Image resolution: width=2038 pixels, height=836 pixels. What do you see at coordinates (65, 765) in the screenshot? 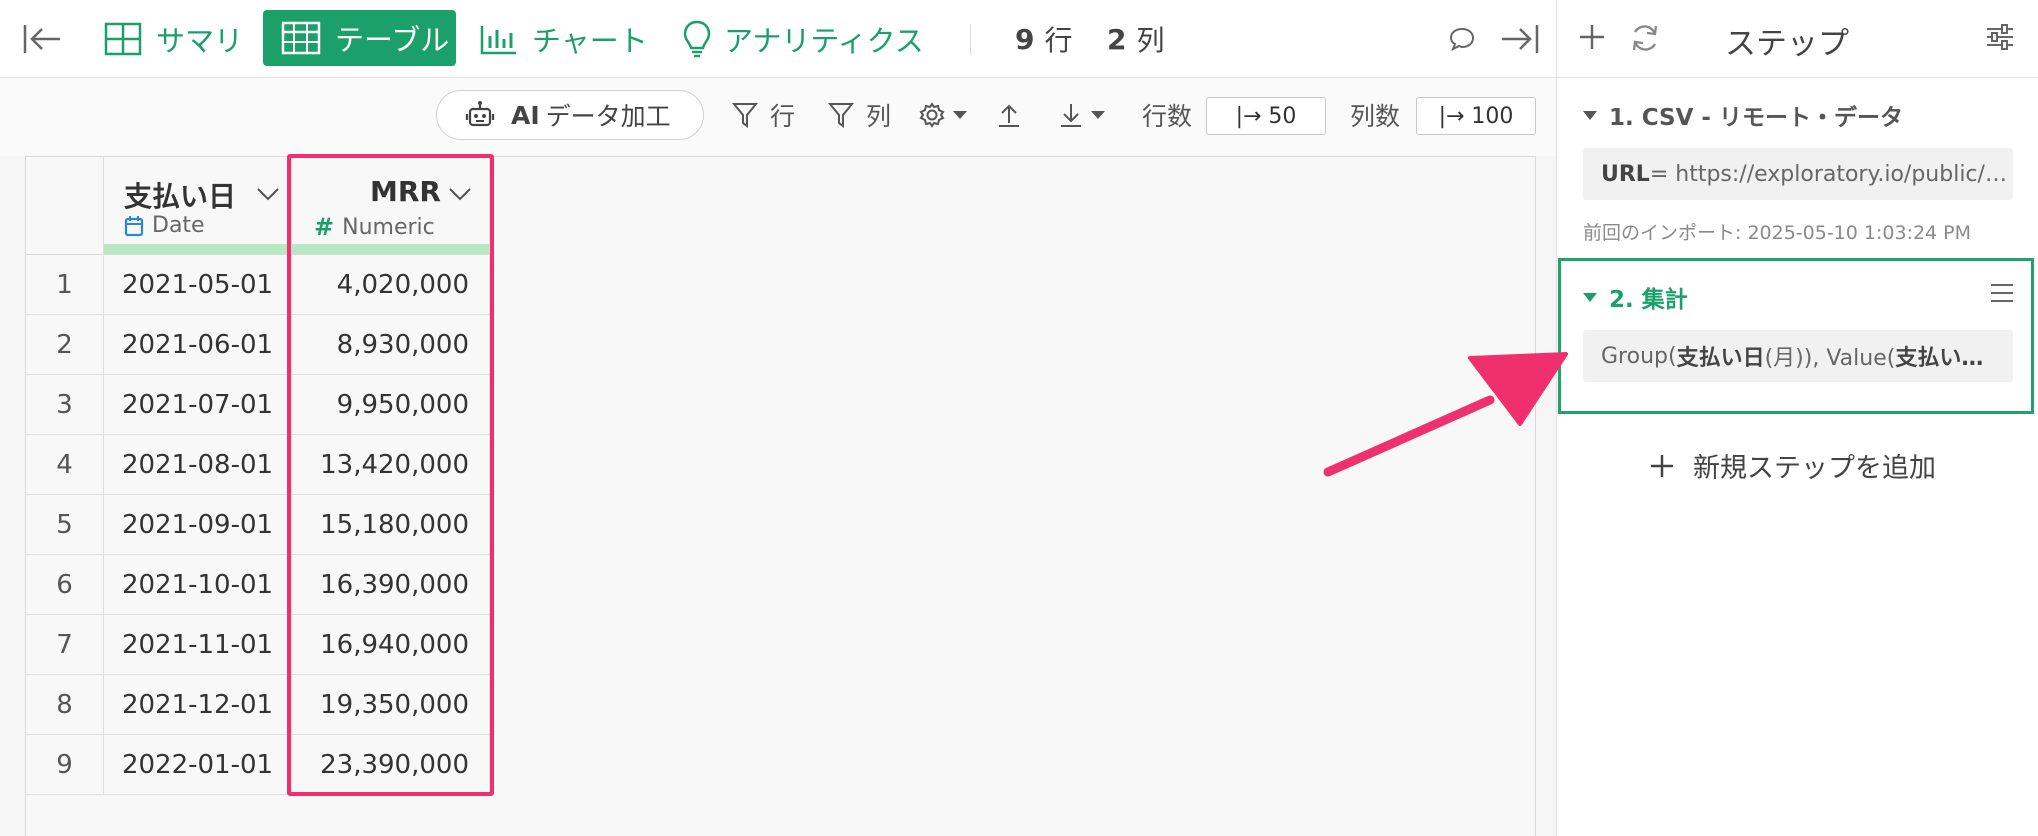
I see `row-number: 9` at bounding box center [65, 765].